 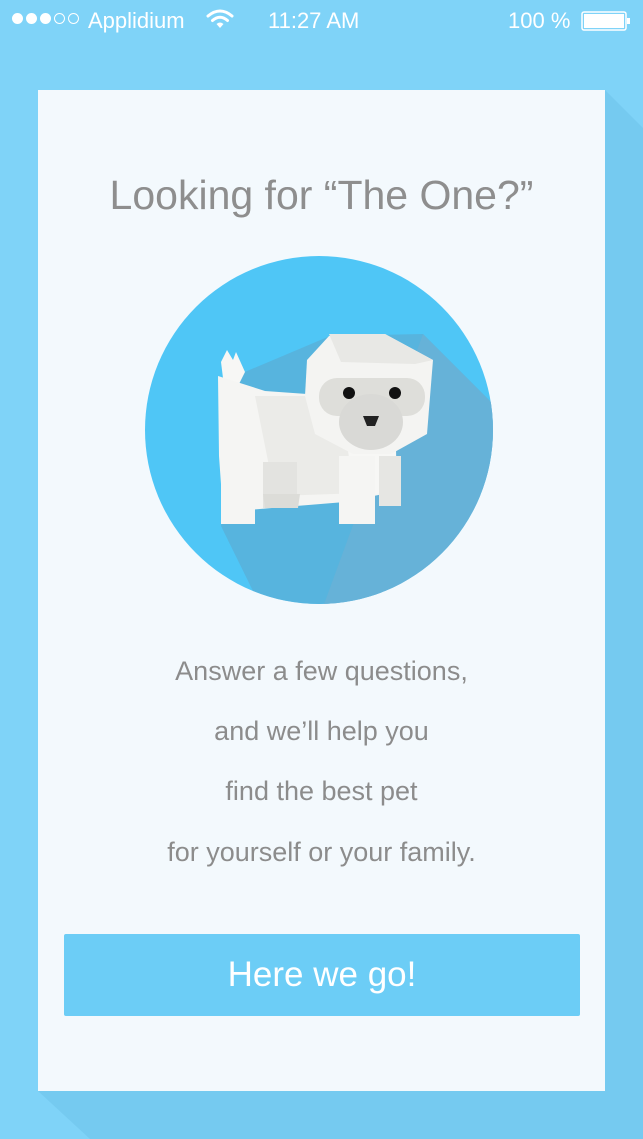 What do you see at coordinates (45, 18) in the screenshot?
I see `signal-strength-icon` at bounding box center [45, 18].